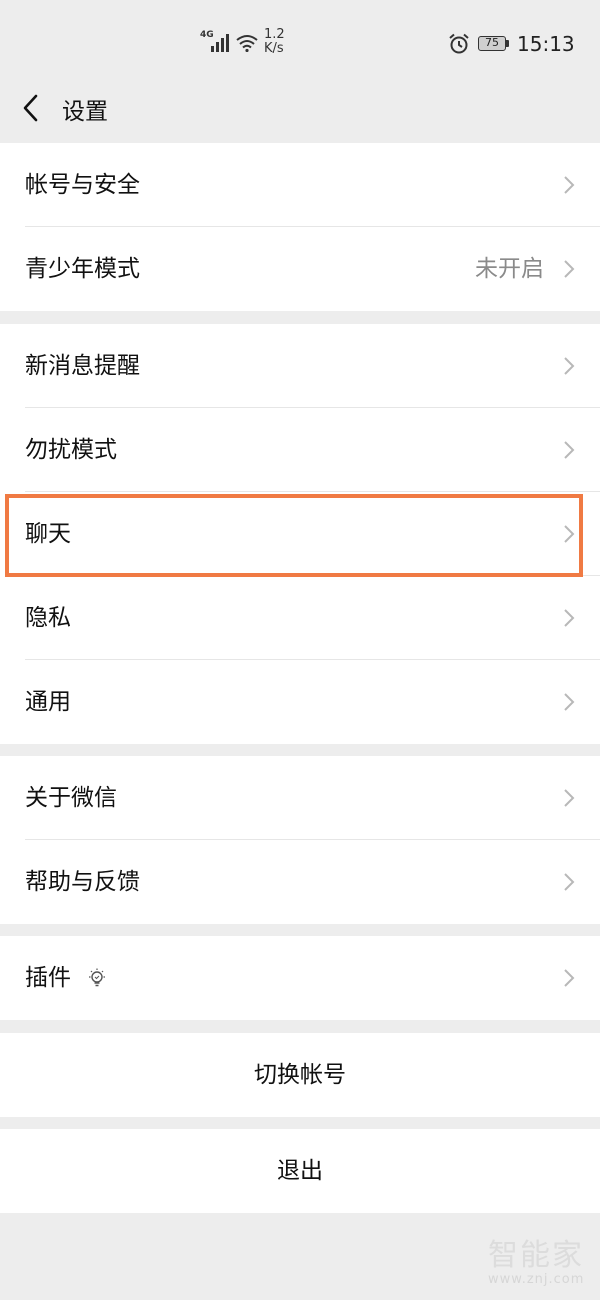  I want to click on watermark-logo: 智能家 www.znj.com, so click(541, 1263).